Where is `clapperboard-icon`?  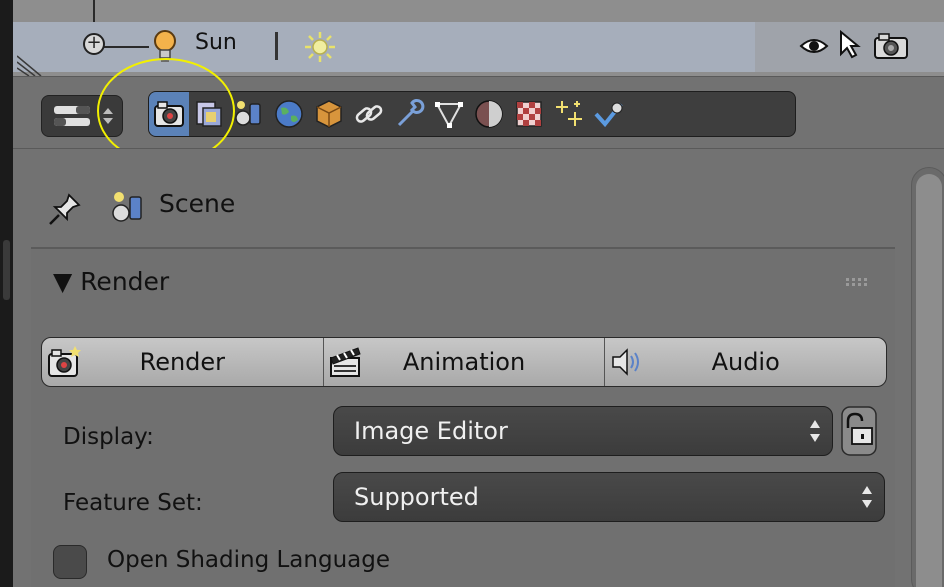
clapperboard-icon is located at coordinates (345, 362).